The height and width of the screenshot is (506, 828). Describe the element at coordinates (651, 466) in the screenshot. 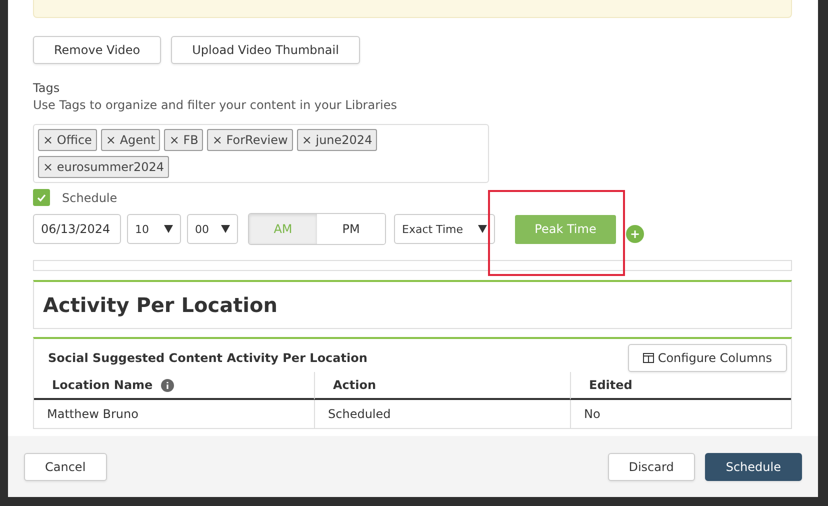

I see `discard-button: Discard` at that location.